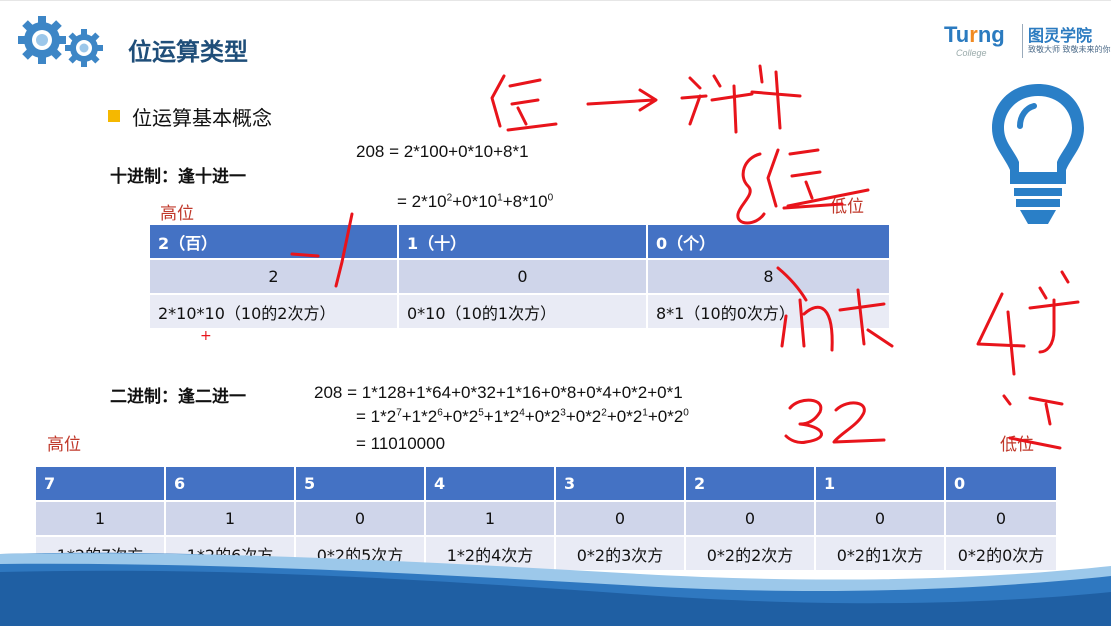  I want to click on table-row: 2 0 8, so click(519, 276).